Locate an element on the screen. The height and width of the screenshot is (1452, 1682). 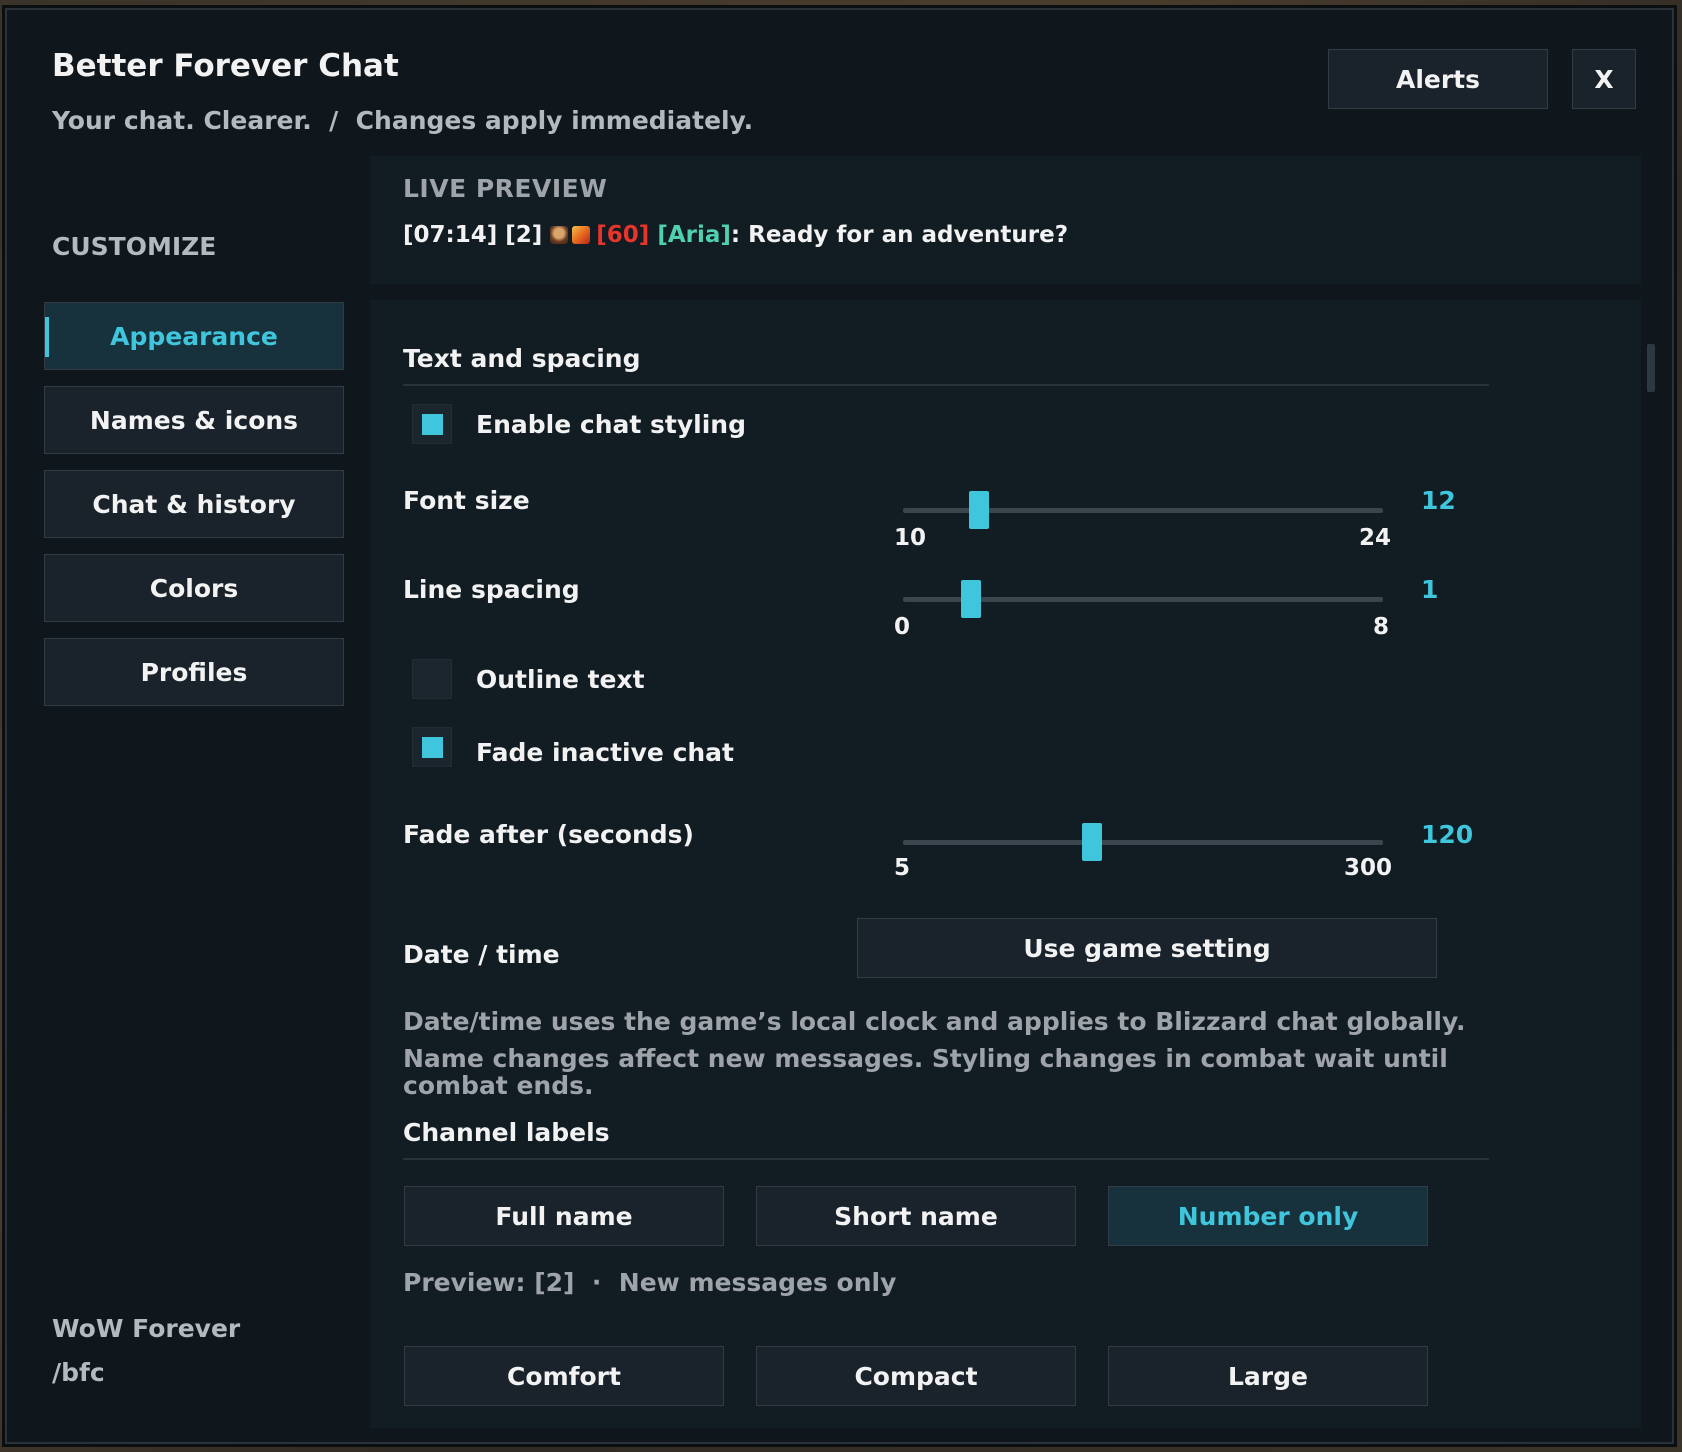
footer-name: WoW Forever is located at coordinates (146, 1328).